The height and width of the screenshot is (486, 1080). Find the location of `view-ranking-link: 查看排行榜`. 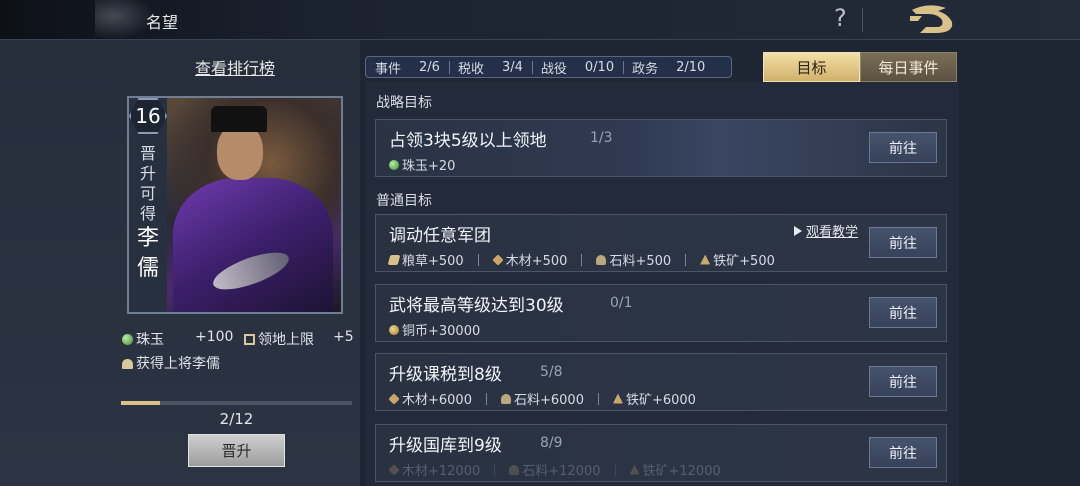

view-ranking-link: 查看排行榜 is located at coordinates (235, 67).